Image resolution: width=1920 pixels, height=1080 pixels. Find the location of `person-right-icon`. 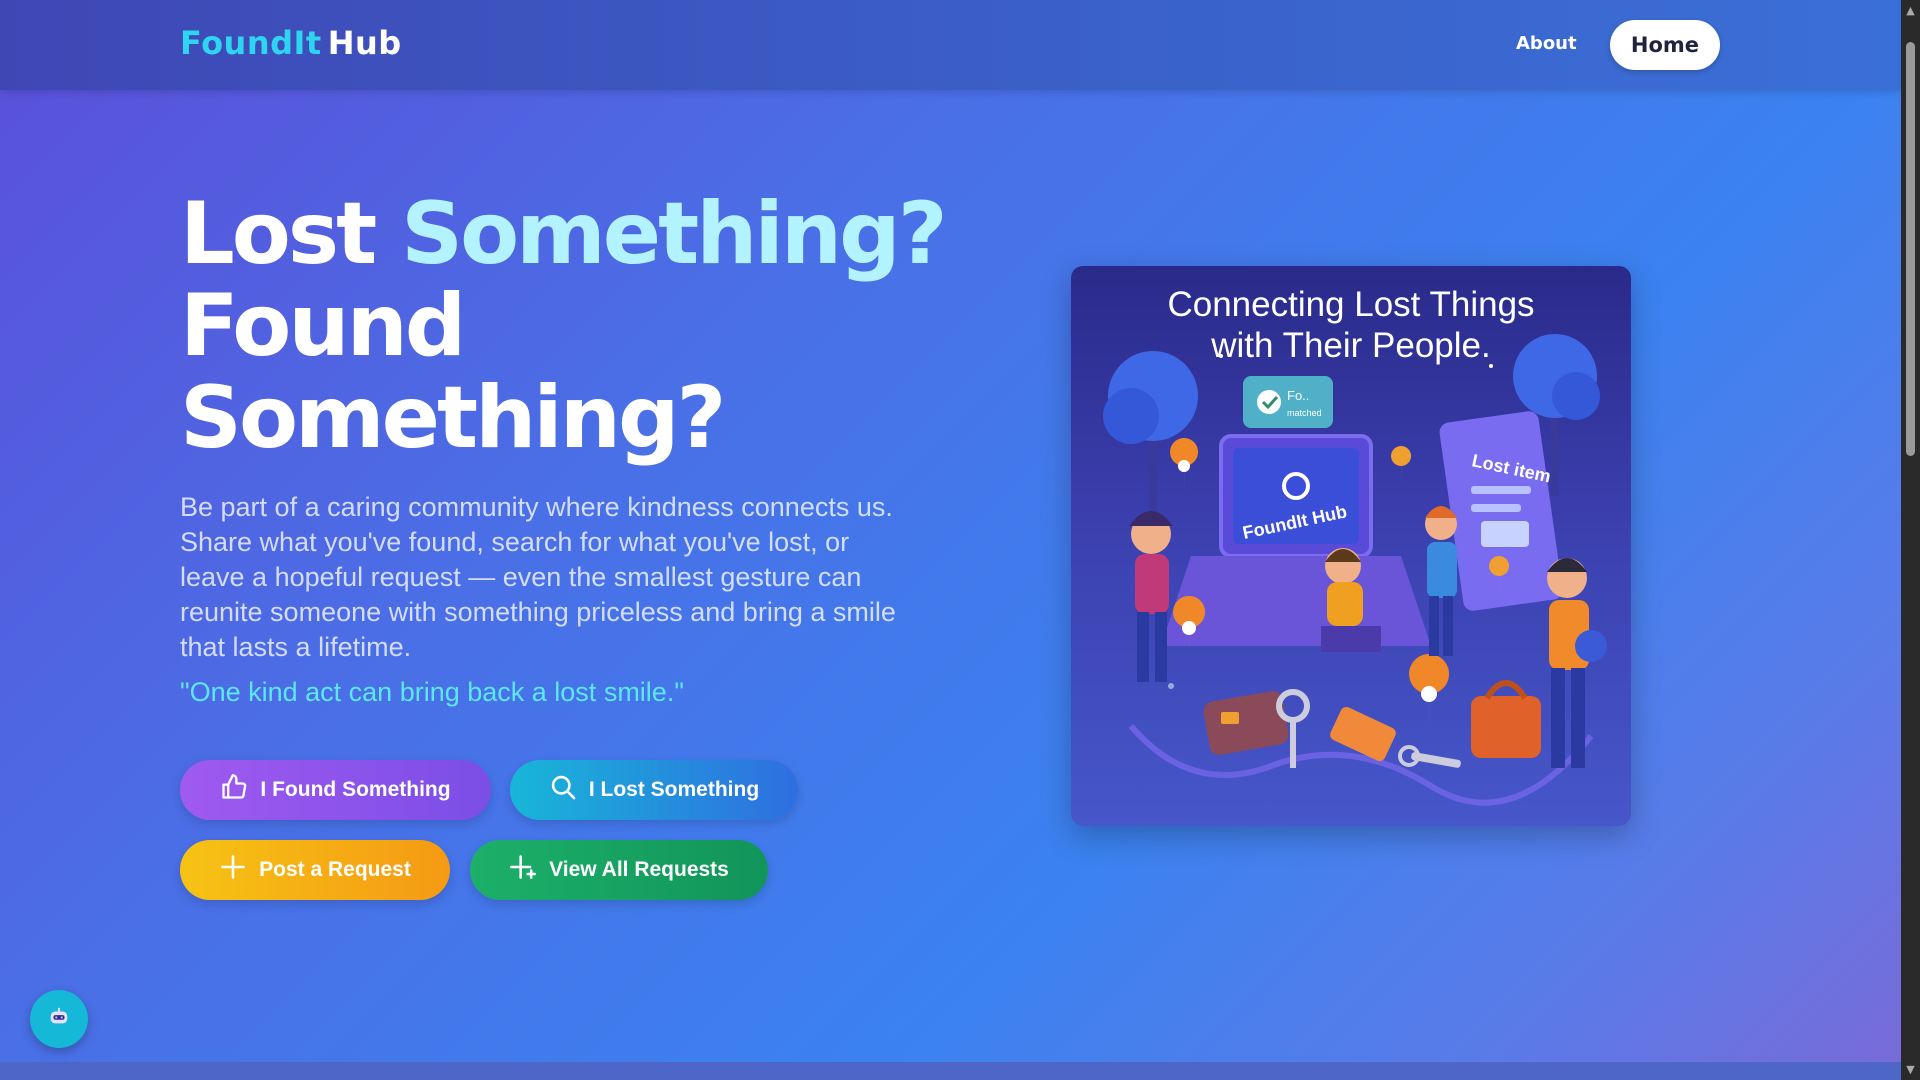

person-right-icon is located at coordinates (1568, 663).